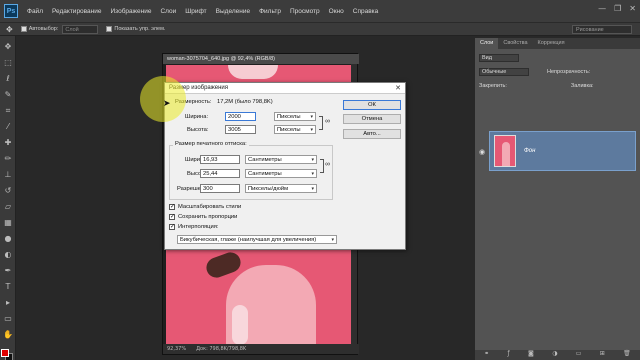 This screenshot has width=640, height=360. I want to click on adjustment-icon: ◑, so click(554, 355).